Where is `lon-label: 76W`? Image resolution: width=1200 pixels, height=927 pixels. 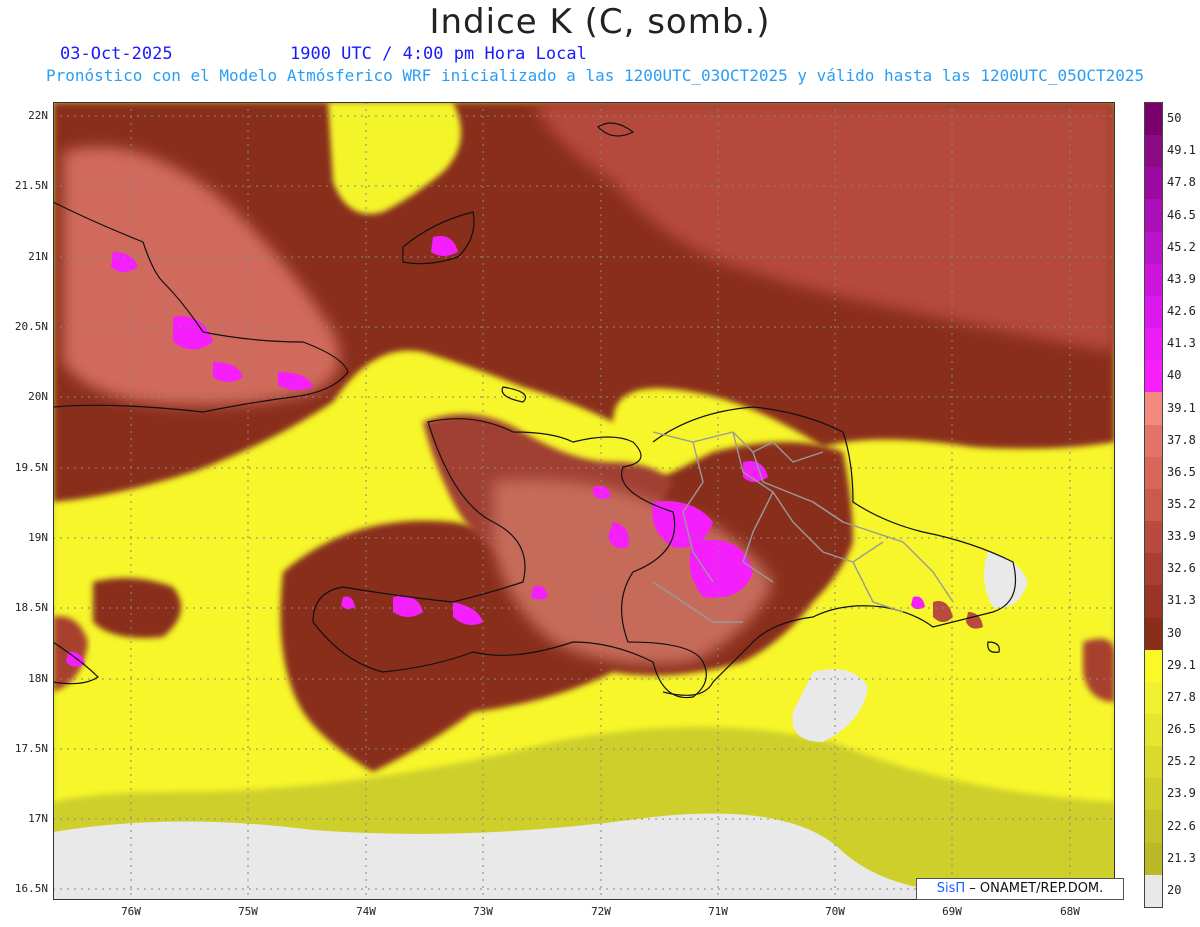 lon-label: 76W is located at coordinates (131, 911).